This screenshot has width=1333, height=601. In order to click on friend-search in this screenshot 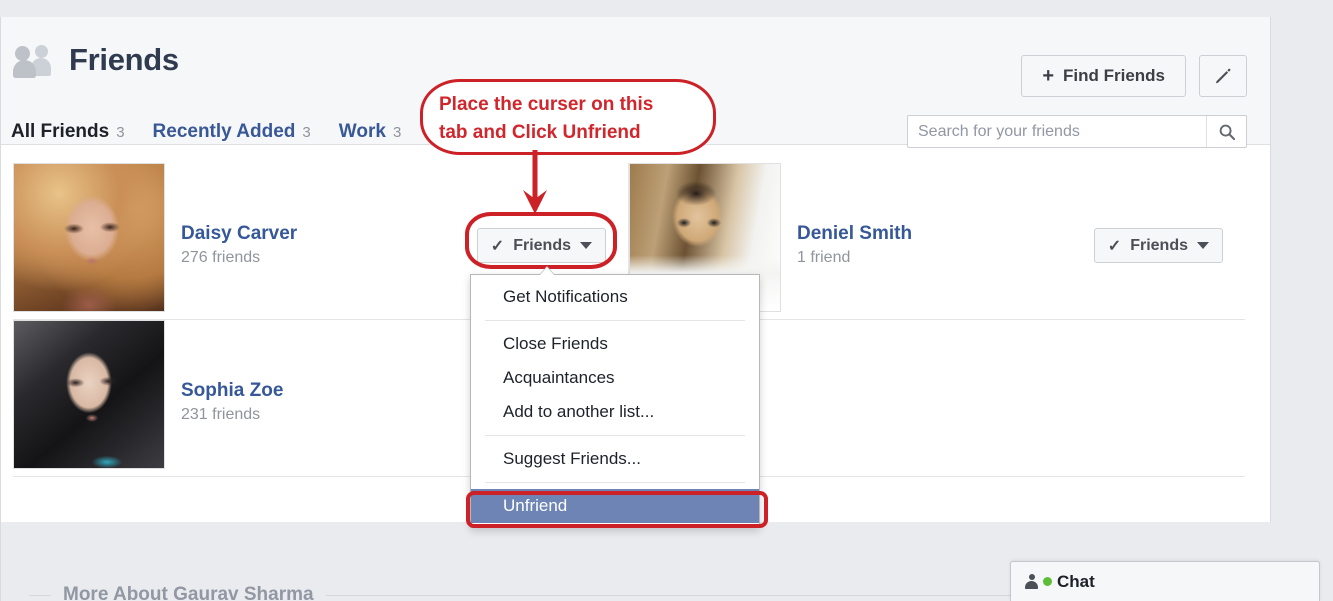, I will do `click(1077, 131)`.